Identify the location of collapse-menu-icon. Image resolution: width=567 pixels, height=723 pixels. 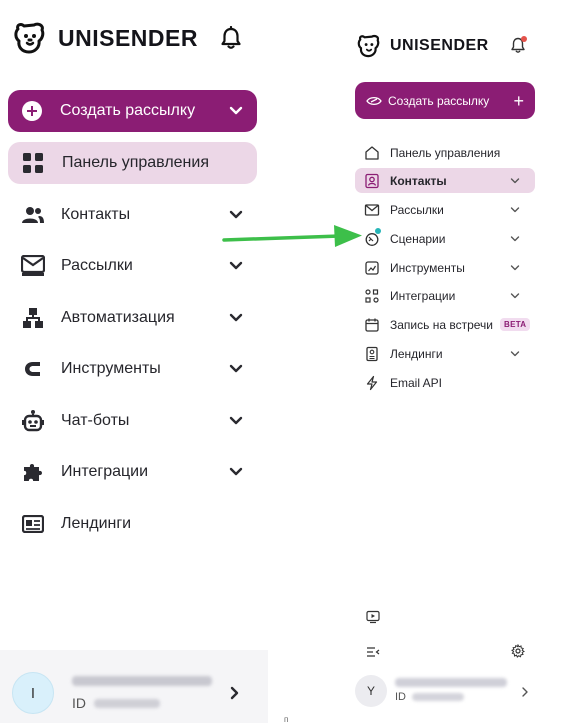
(373, 652).